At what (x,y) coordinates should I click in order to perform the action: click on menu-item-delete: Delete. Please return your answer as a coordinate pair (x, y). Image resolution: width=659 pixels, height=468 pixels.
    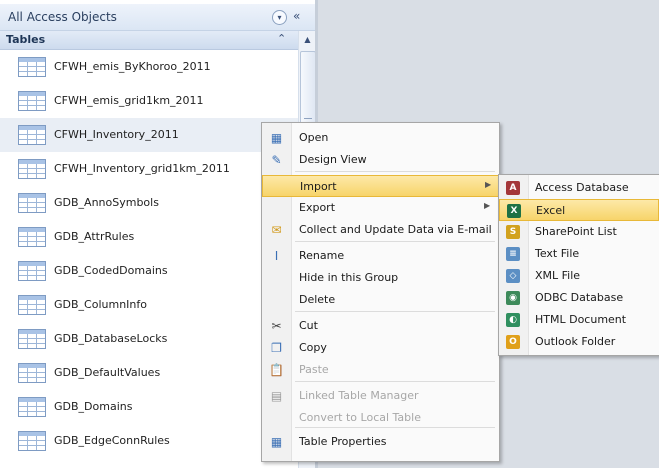
    Looking at the image, I should click on (380, 300).